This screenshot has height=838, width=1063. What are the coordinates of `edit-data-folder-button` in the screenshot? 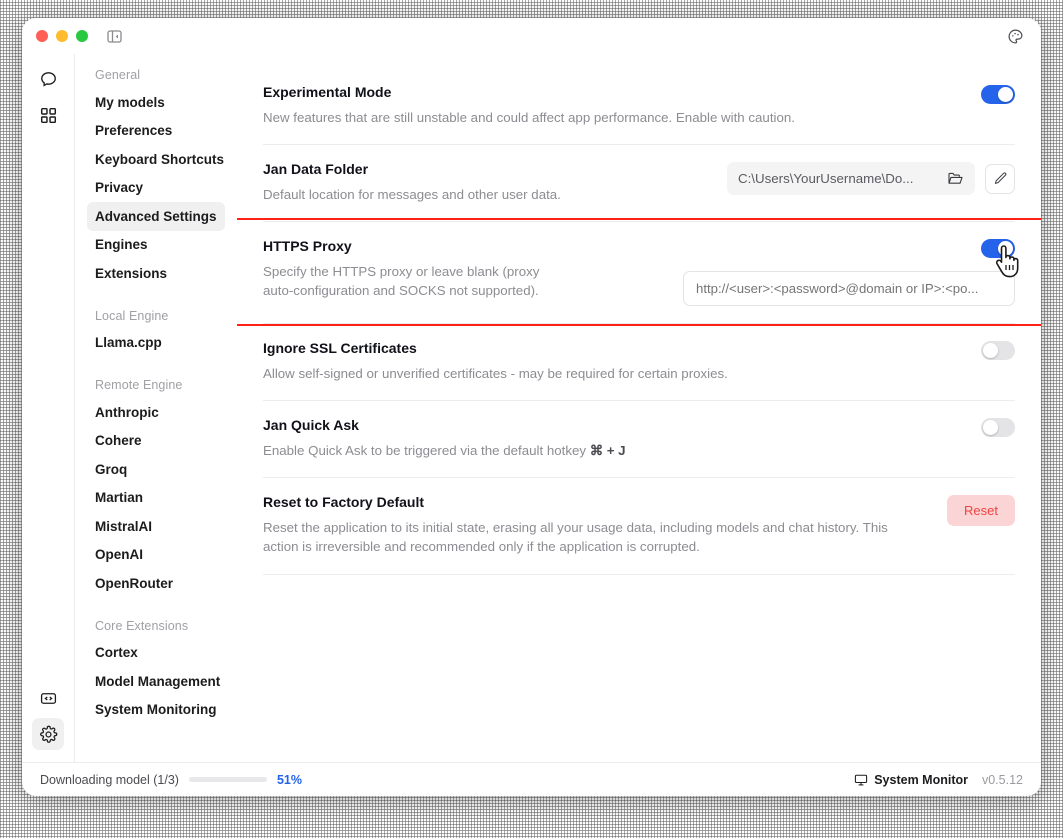 It's located at (1000, 178).